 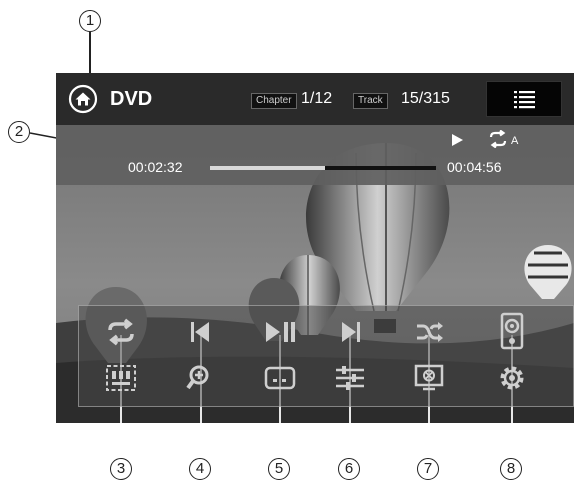 I want to click on list-icon, so click(x=524, y=100).